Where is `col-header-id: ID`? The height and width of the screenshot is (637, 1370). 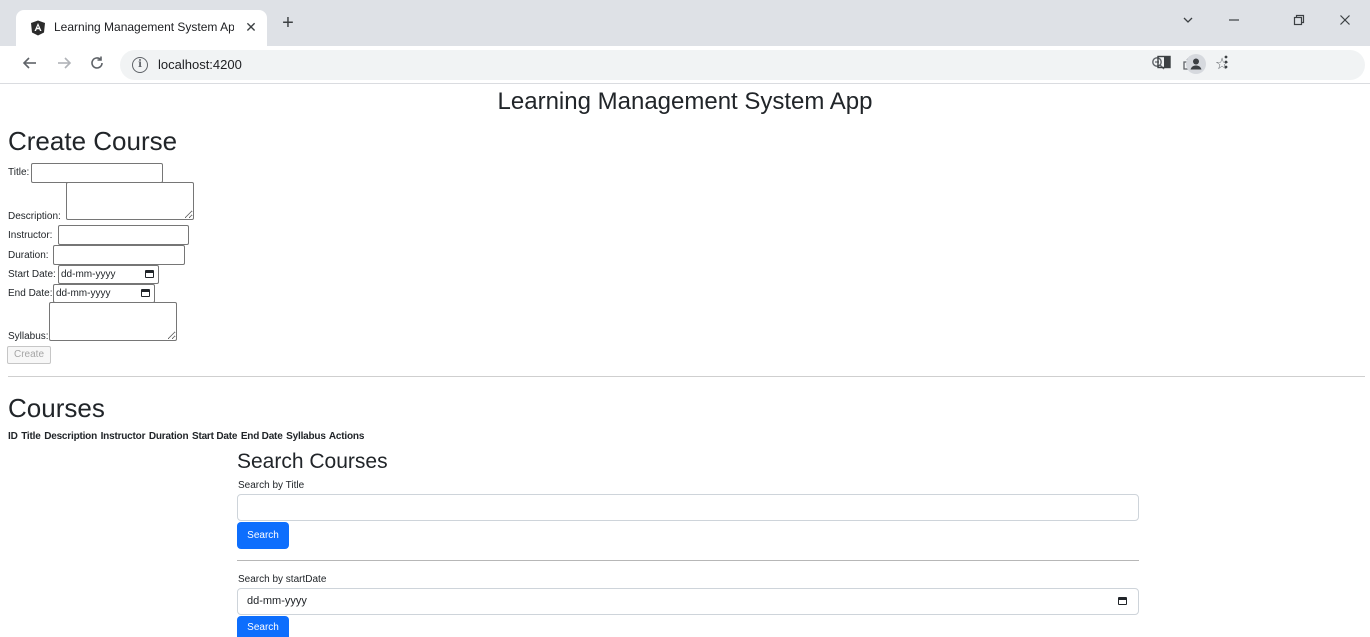 col-header-id: ID is located at coordinates (13, 436).